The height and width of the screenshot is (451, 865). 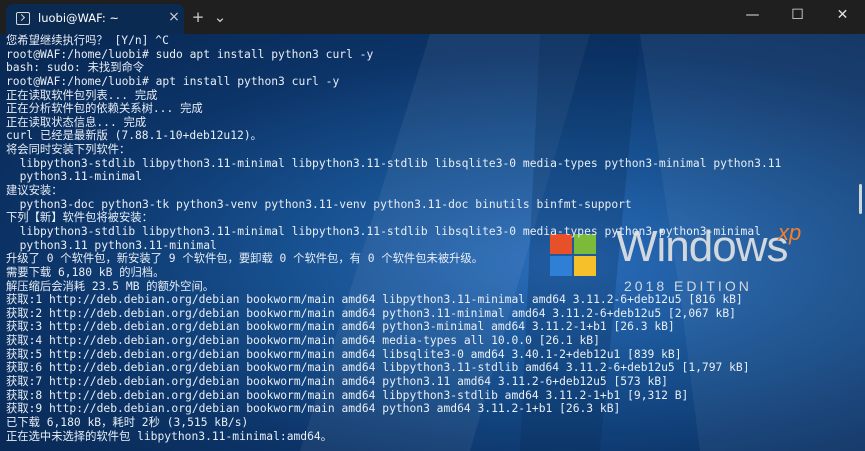 What do you see at coordinates (134, 136) in the screenshot?
I see `terminal-line: curl 已经是最新版 (7.88.1-10+deb12u12)。` at bounding box center [134, 136].